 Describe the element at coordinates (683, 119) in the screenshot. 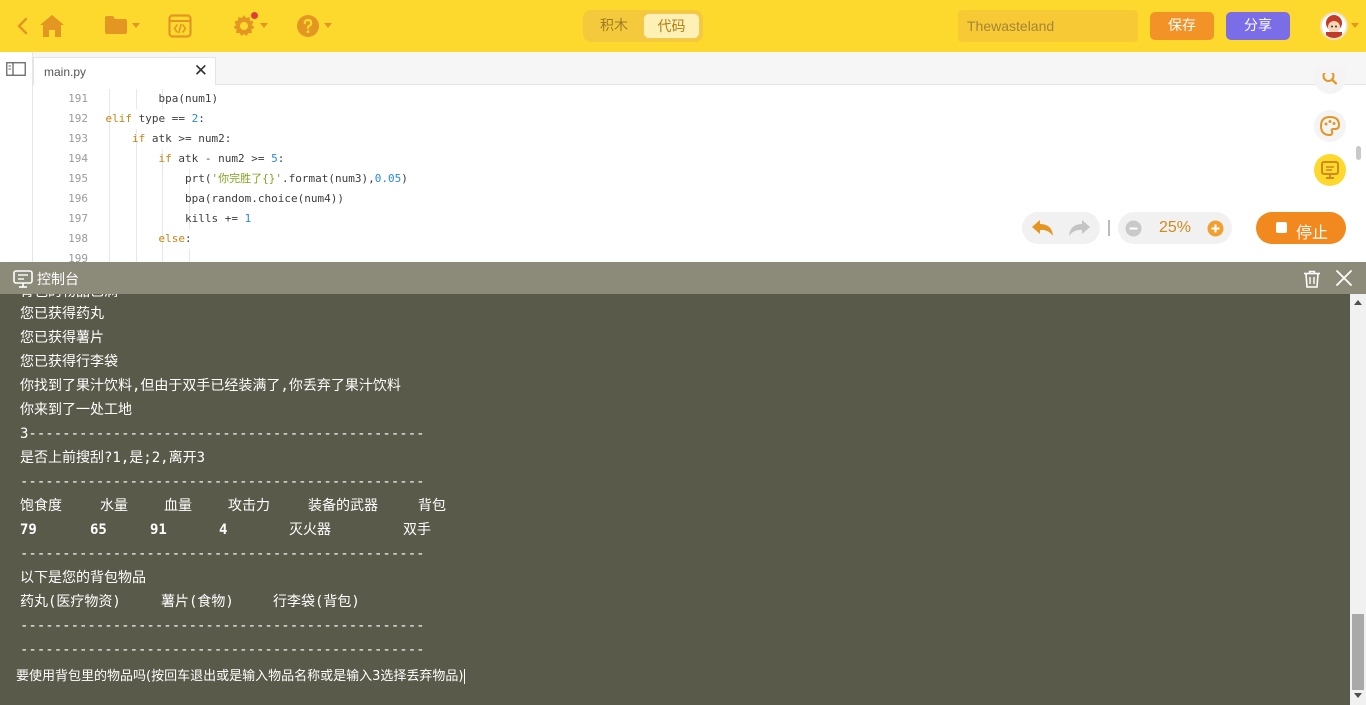

I see `code-line: 192 elif type == 2:` at that location.